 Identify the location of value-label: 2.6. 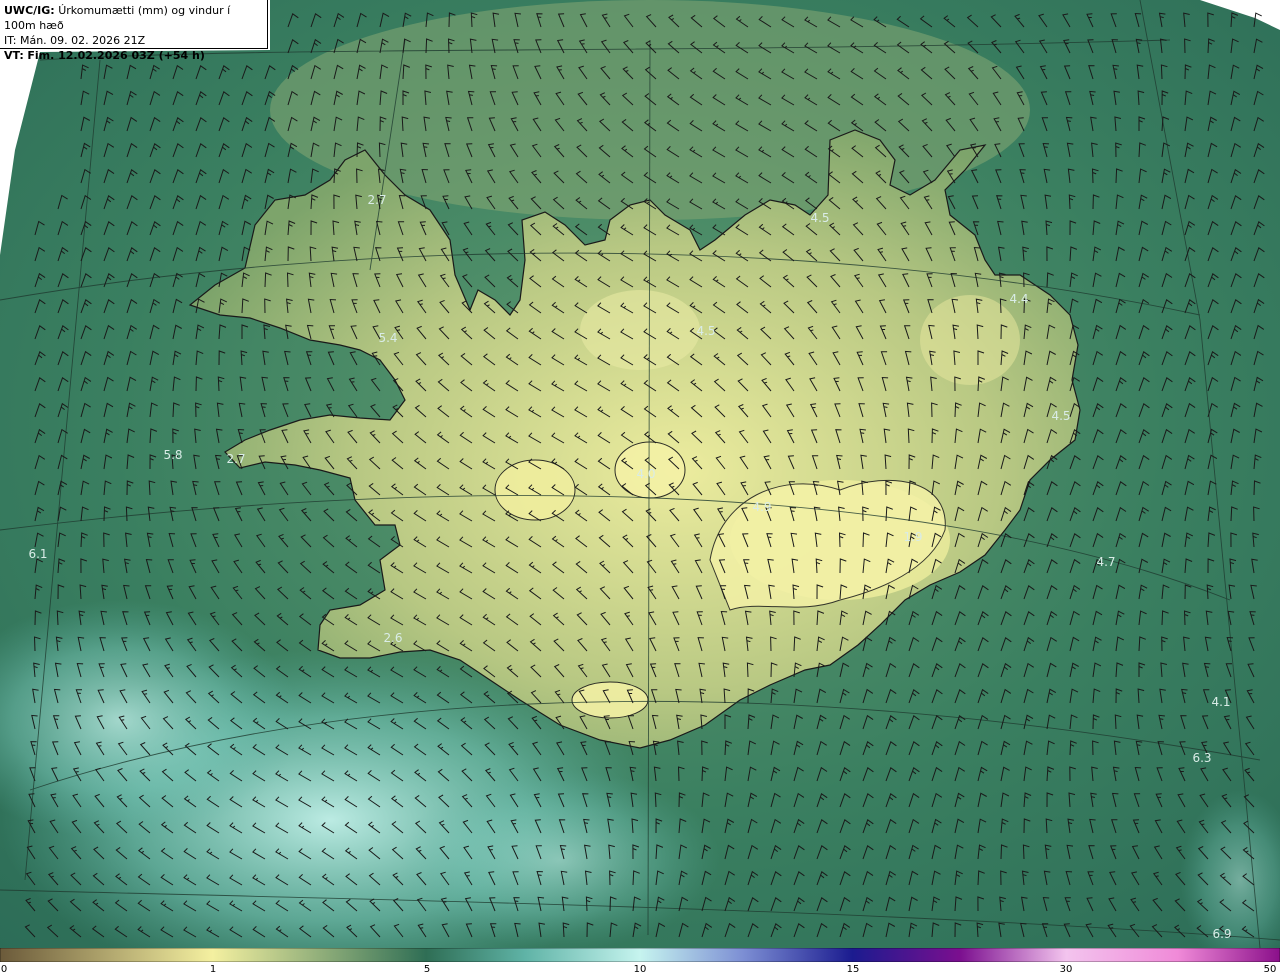
(392, 638).